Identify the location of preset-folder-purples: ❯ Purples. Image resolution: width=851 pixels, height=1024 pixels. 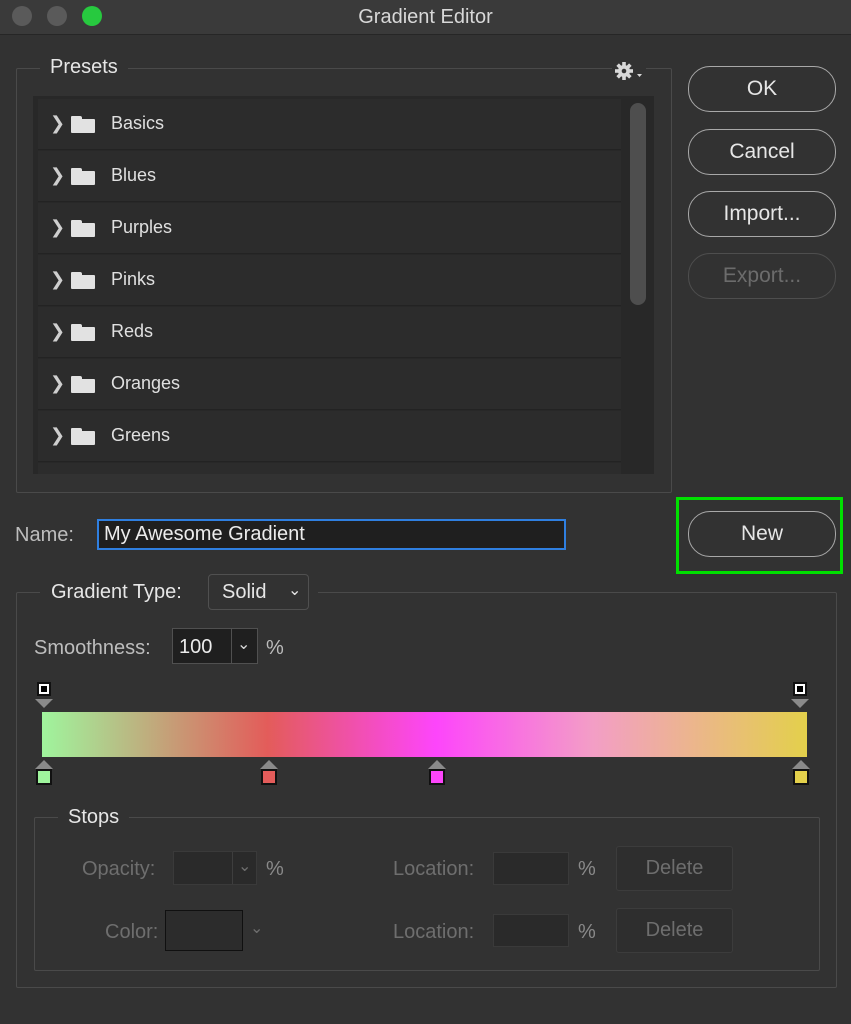
(329, 228).